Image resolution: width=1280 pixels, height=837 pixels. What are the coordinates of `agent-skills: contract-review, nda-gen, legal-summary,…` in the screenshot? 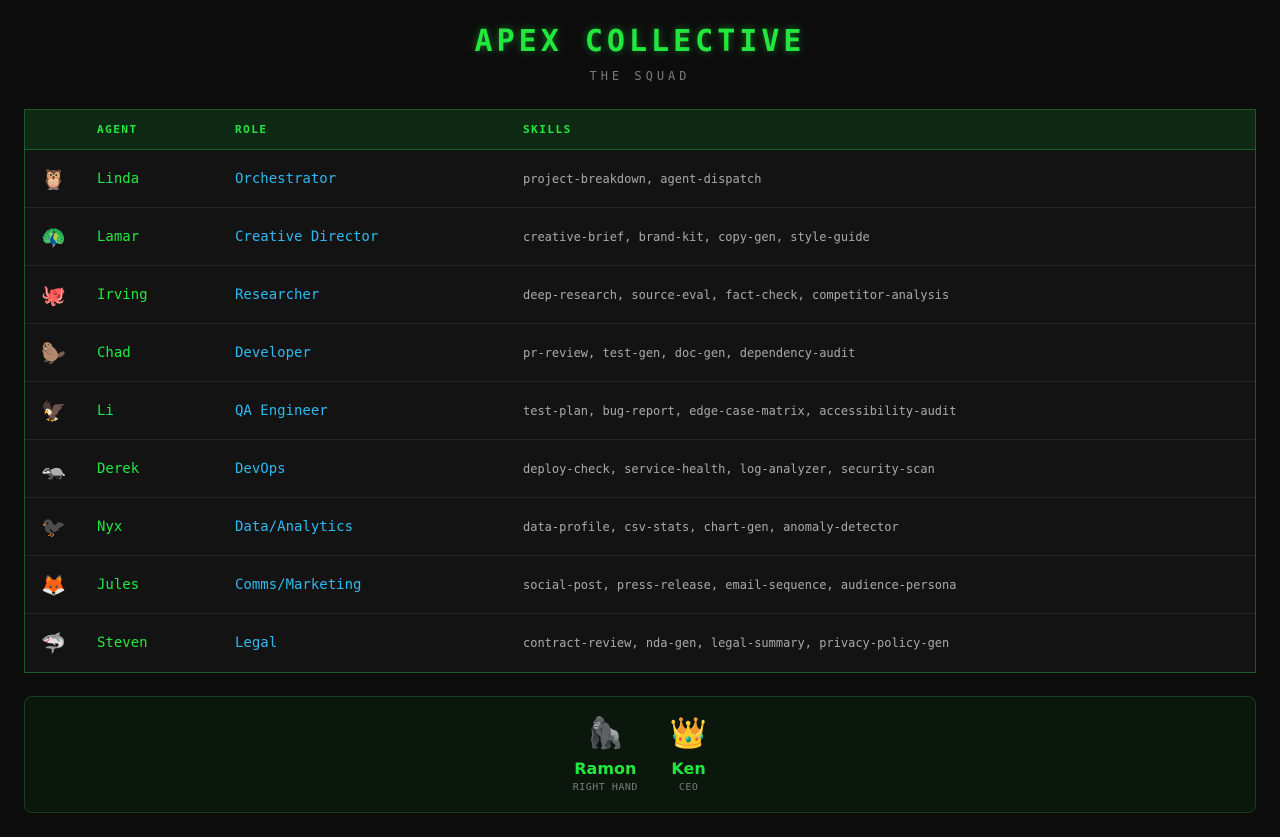 It's located at (736, 643).